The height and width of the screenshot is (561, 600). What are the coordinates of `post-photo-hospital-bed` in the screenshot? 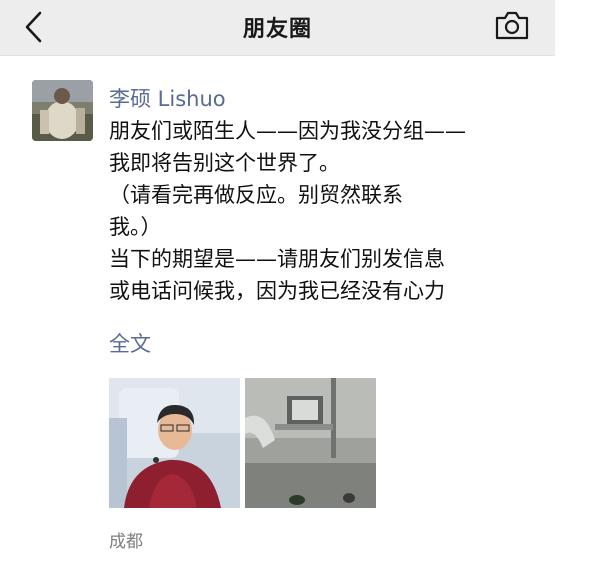 It's located at (174, 443).